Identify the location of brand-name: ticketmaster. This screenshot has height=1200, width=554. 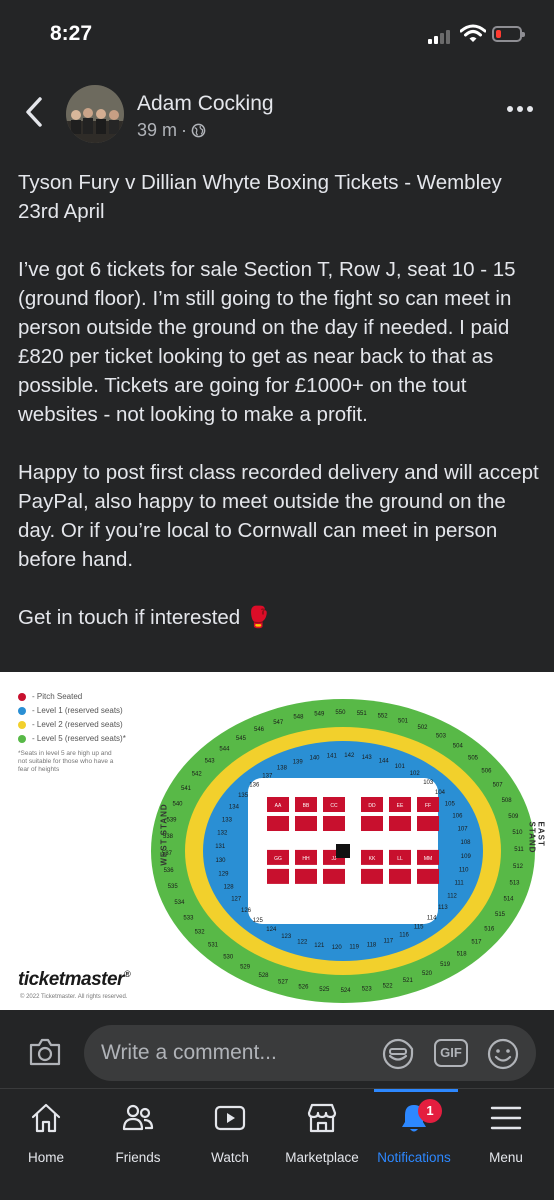
(71, 979).